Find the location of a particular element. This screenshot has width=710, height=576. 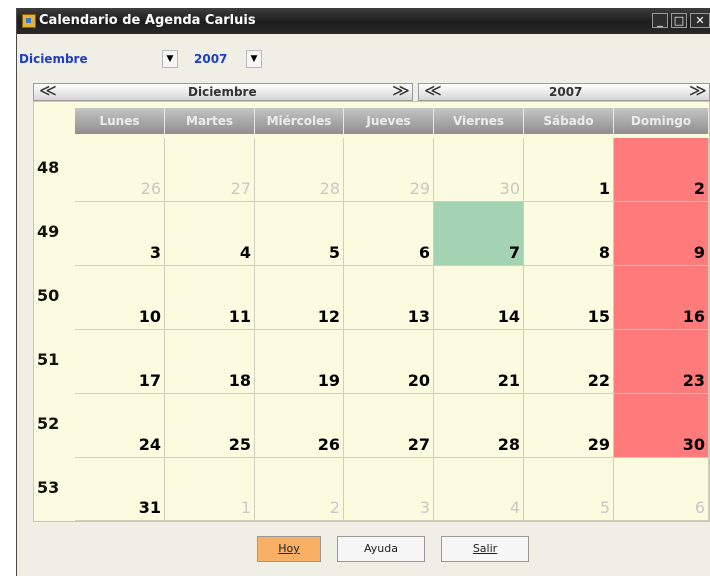

weekday-header: Viernes is located at coordinates (479, 121).